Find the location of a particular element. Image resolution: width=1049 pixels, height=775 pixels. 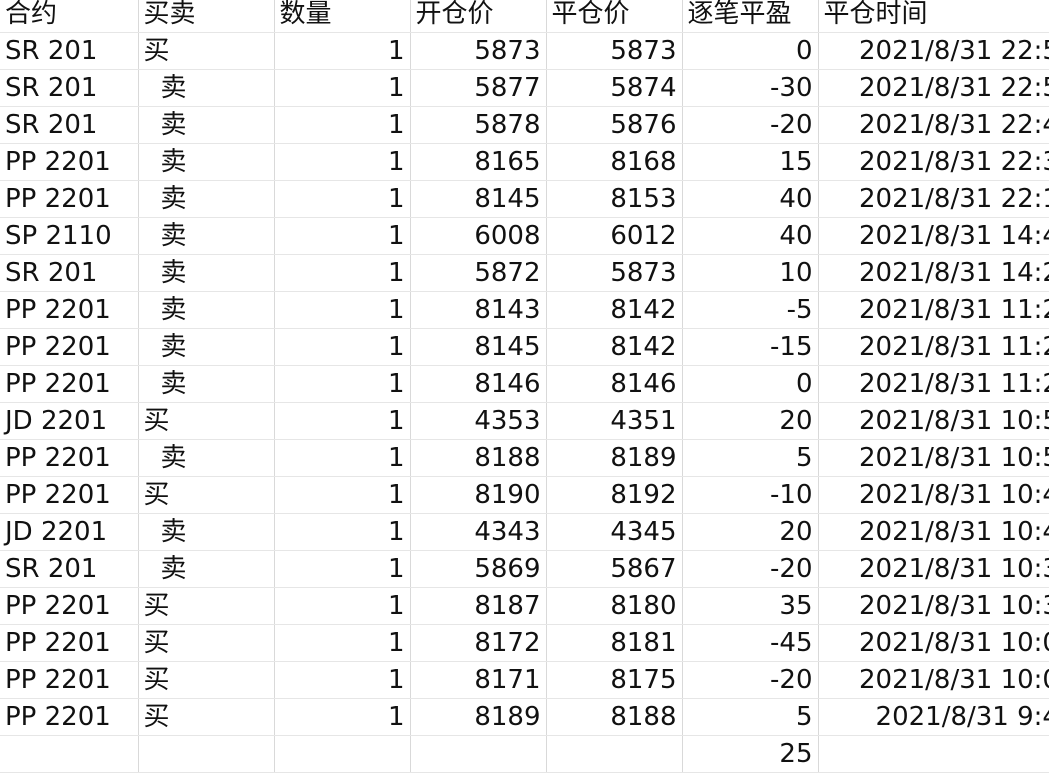

cell-pnl: -15 is located at coordinates (750, 347).